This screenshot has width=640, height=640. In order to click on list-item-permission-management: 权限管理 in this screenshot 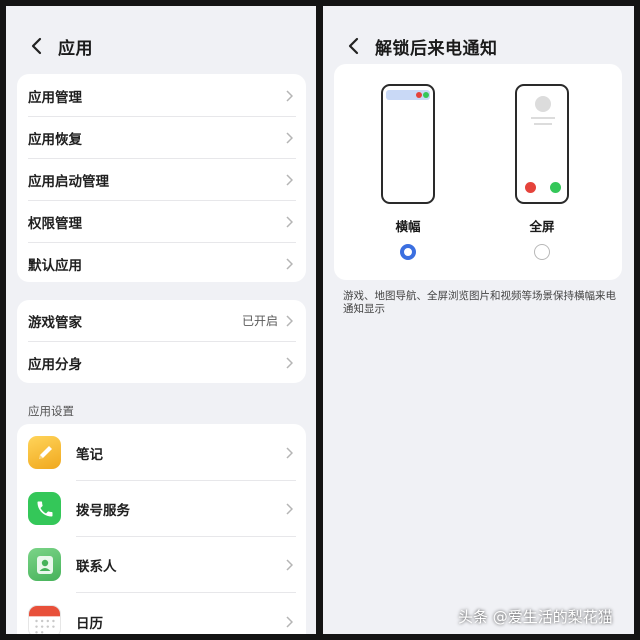, I will do `click(161, 221)`.